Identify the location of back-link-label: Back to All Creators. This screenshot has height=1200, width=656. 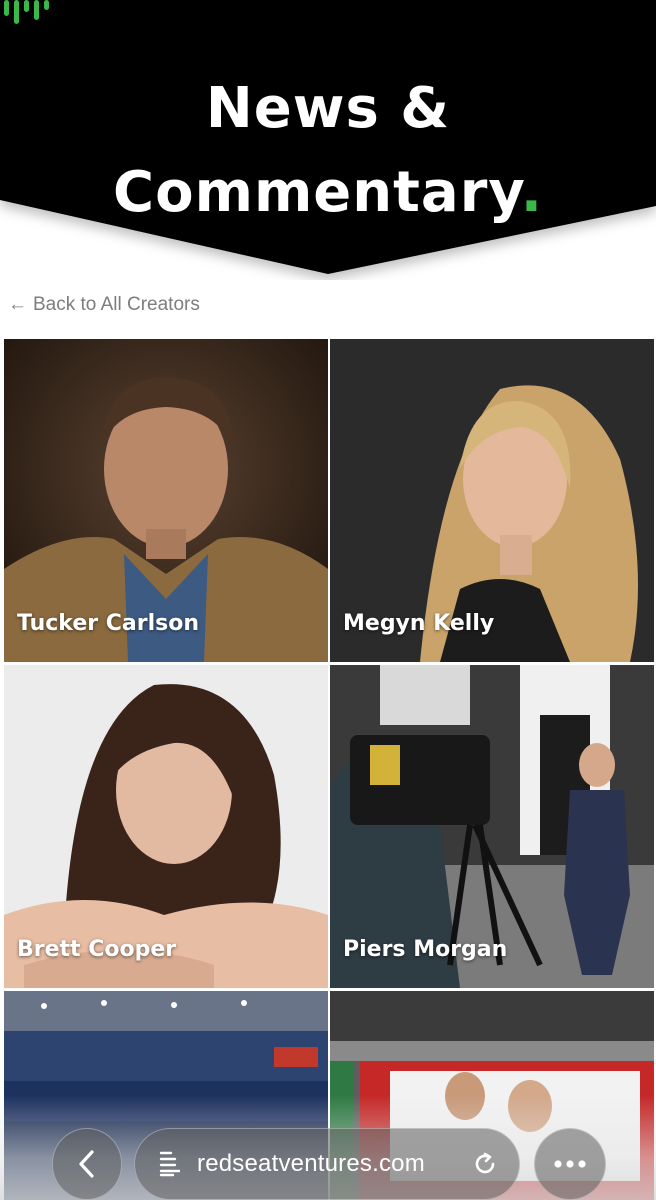
(116, 304).